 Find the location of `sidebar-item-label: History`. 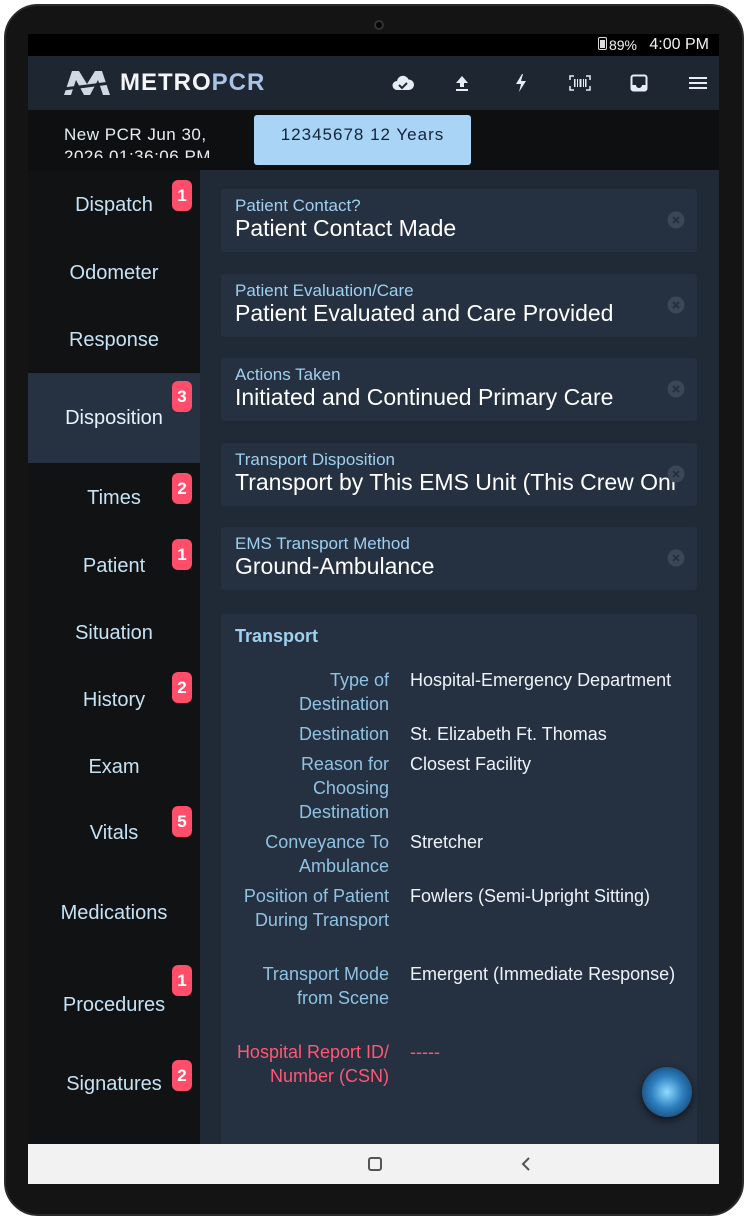

sidebar-item-label: History is located at coordinates (114, 699).